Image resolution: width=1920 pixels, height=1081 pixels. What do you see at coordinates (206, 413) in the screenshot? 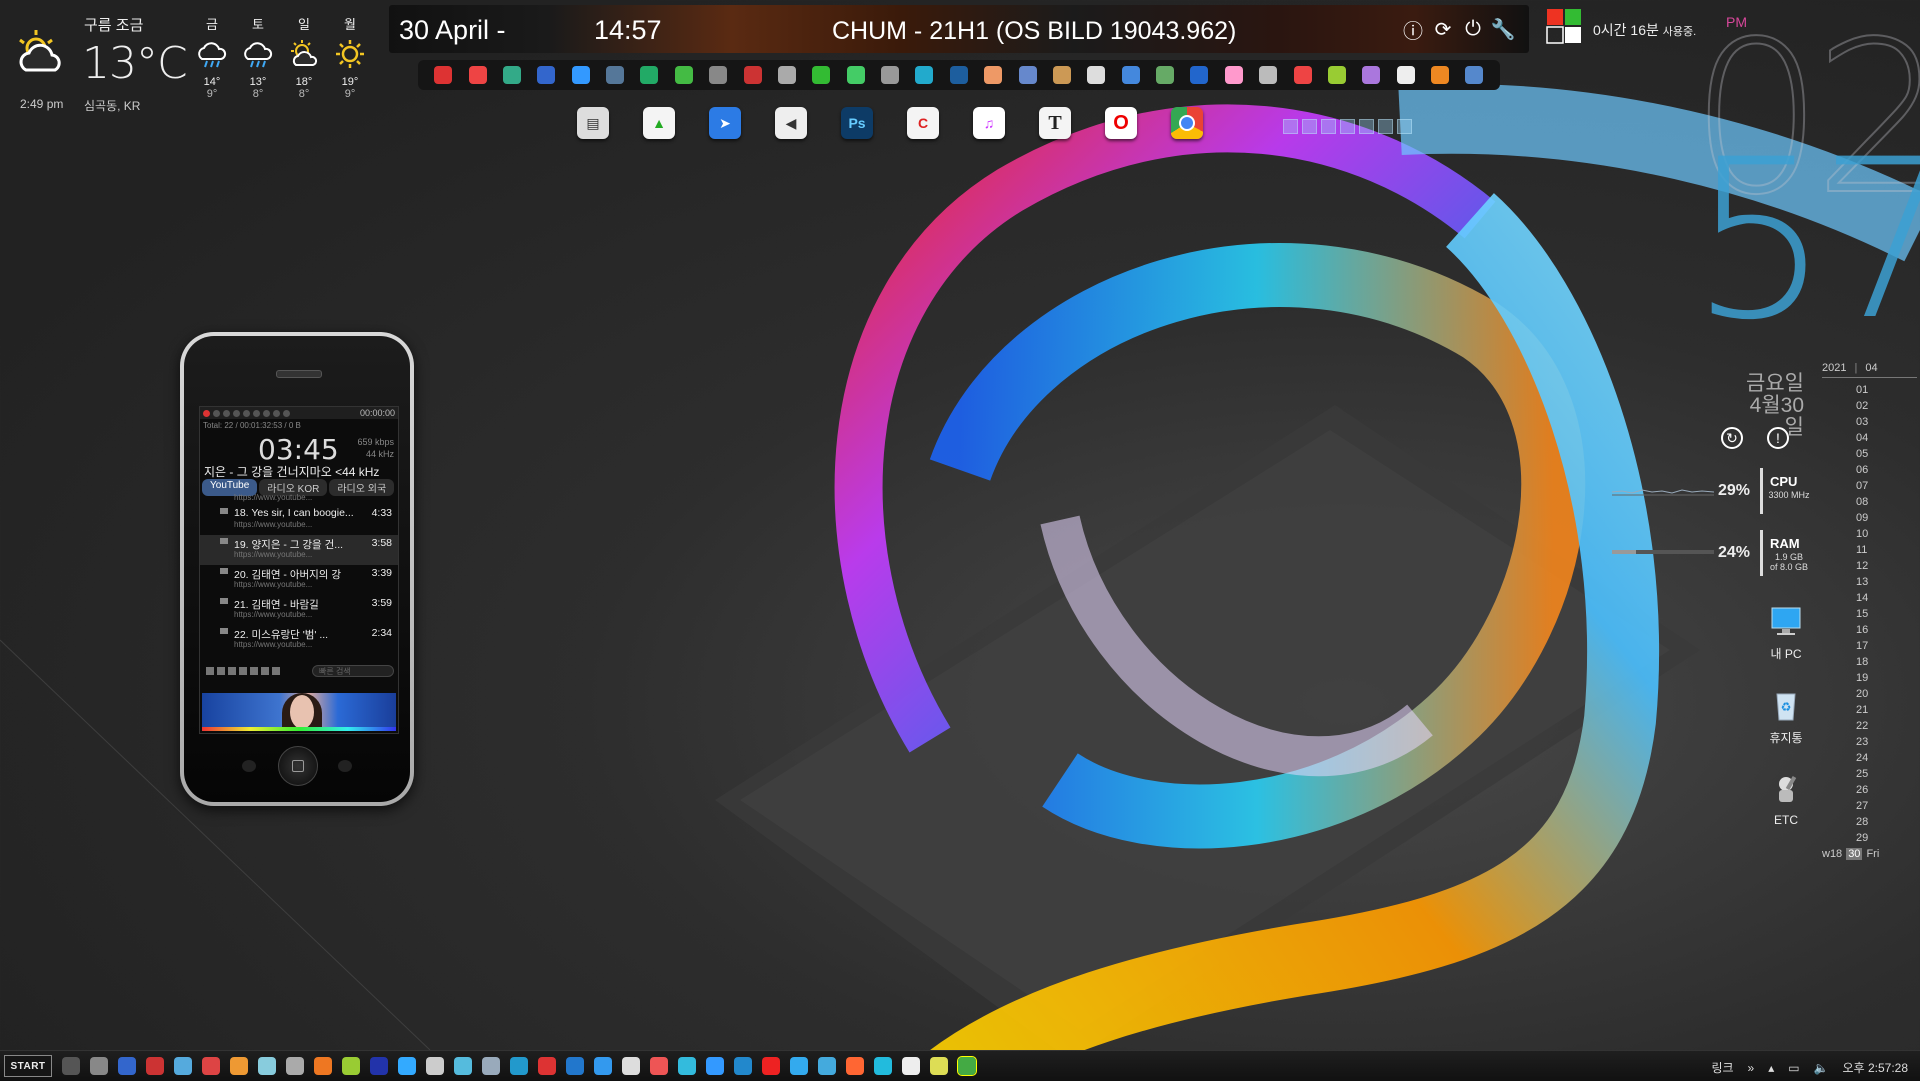
I see `close-dot-icon` at bounding box center [206, 413].